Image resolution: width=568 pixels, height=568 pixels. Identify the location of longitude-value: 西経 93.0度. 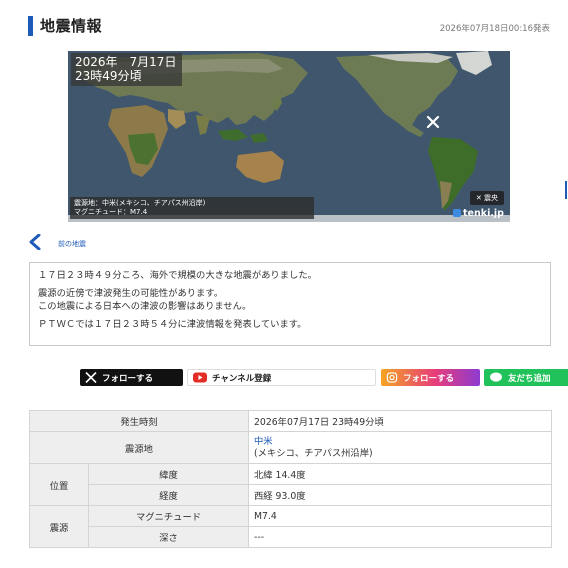
(400, 495).